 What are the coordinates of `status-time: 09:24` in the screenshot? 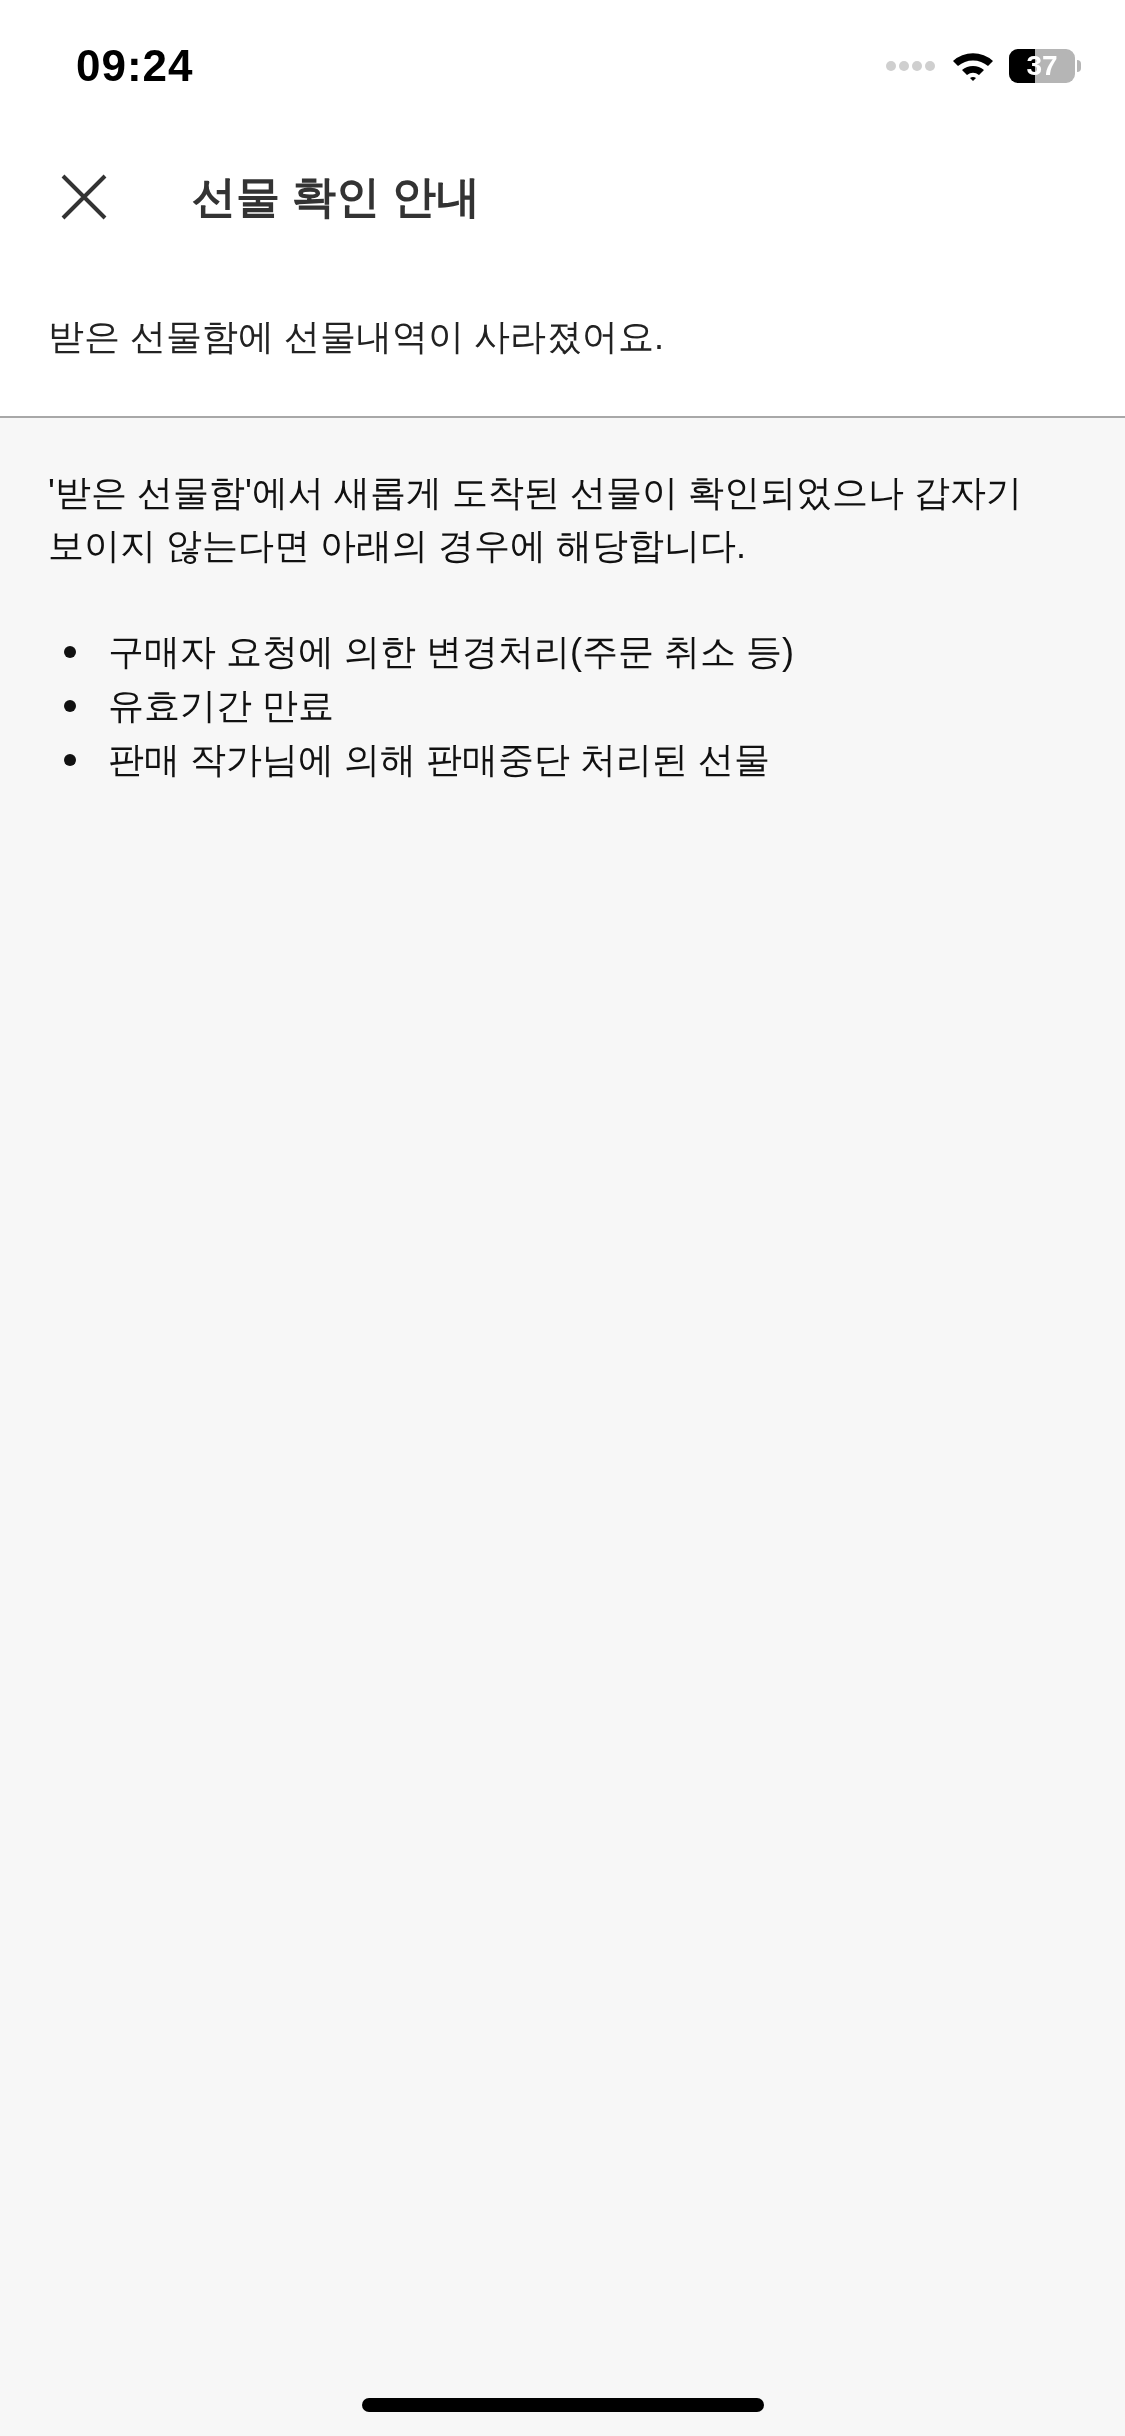 It's located at (135, 66).